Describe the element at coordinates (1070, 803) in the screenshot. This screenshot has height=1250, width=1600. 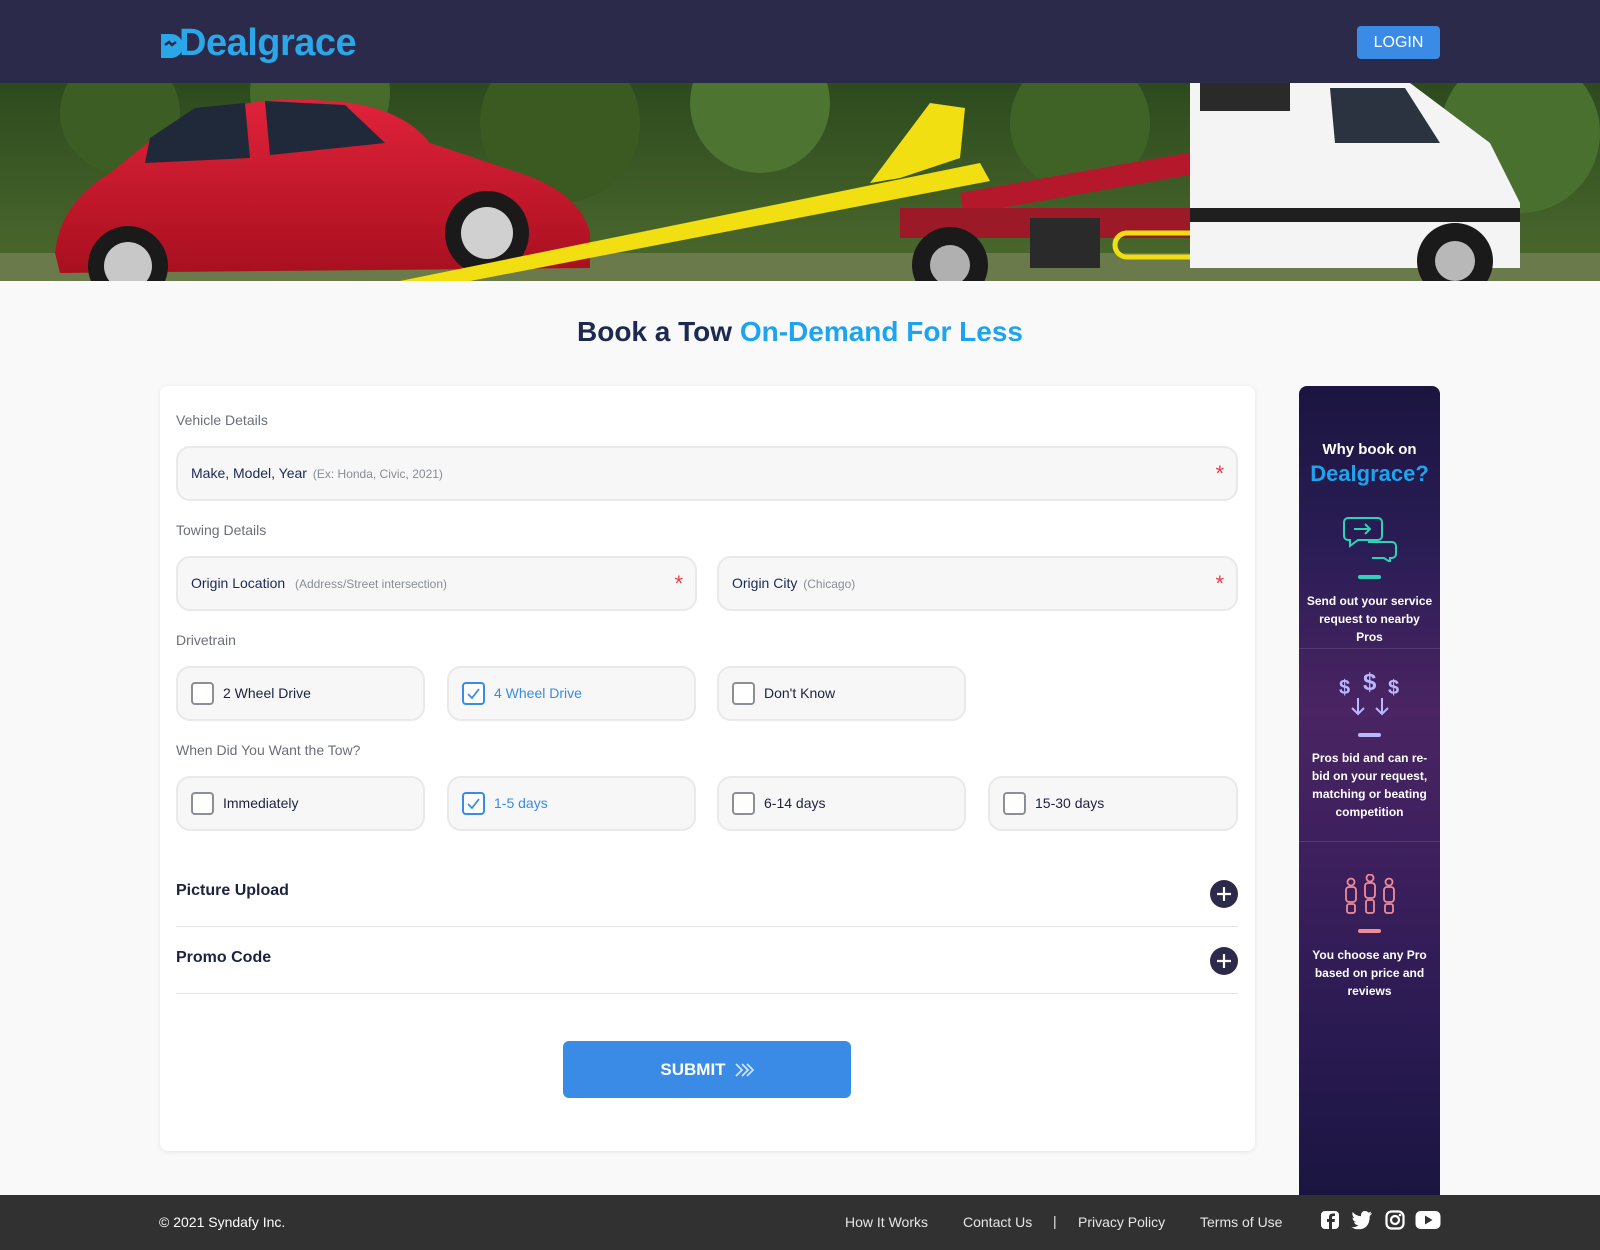
I see `when-option-label: 15-30 days` at that location.